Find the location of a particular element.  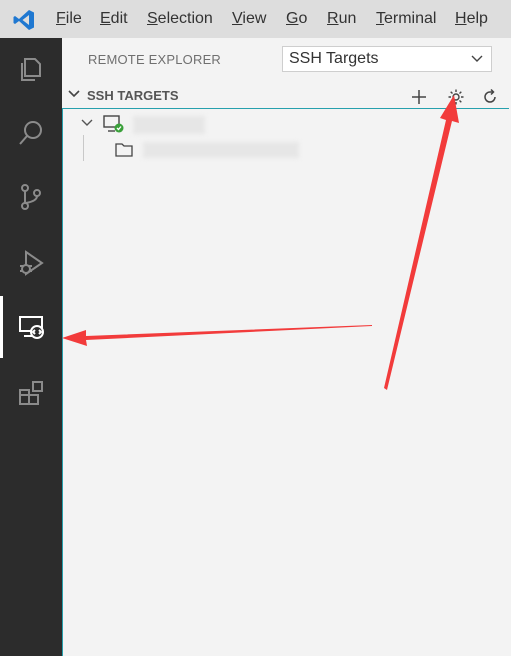

arrow-to-remote-explorer is located at coordinates (217, 335).